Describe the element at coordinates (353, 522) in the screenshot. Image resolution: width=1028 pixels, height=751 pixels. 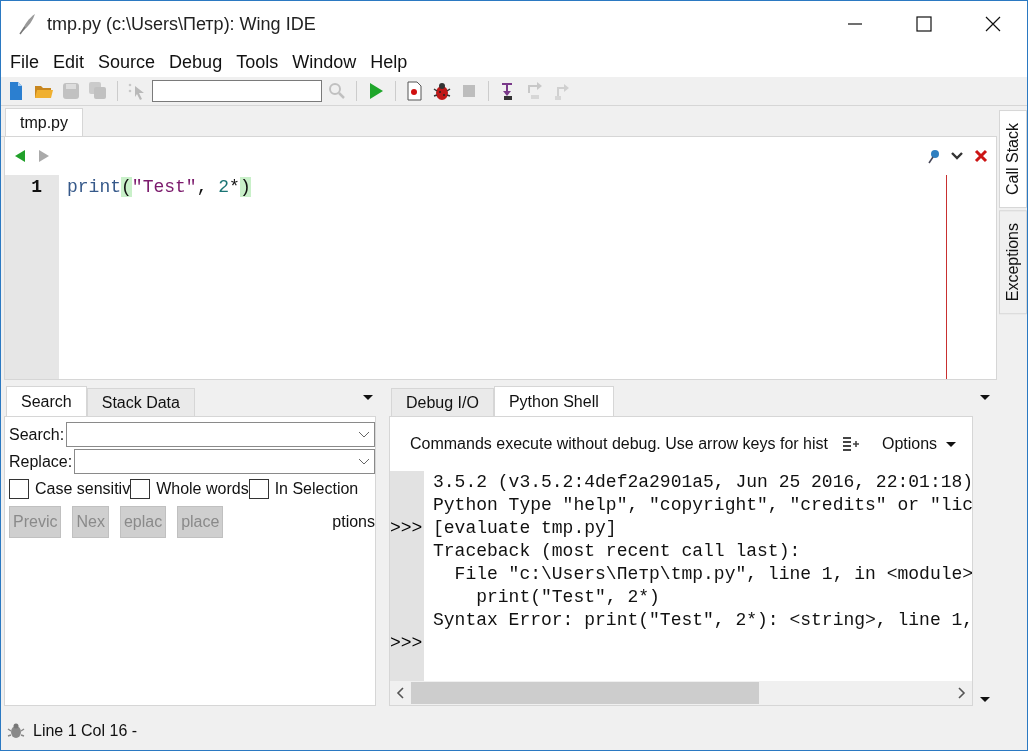
I see `options-menu: ptions` at that location.